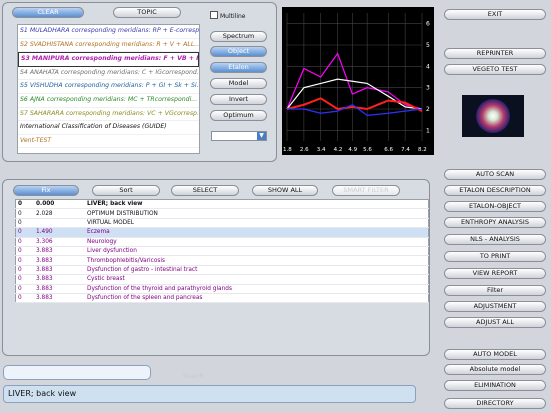 This screenshot has width=551, height=413. What do you see at coordinates (238, 36) in the screenshot?
I see `mode-spectrum-button: Spectrum` at bounding box center [238, 36].